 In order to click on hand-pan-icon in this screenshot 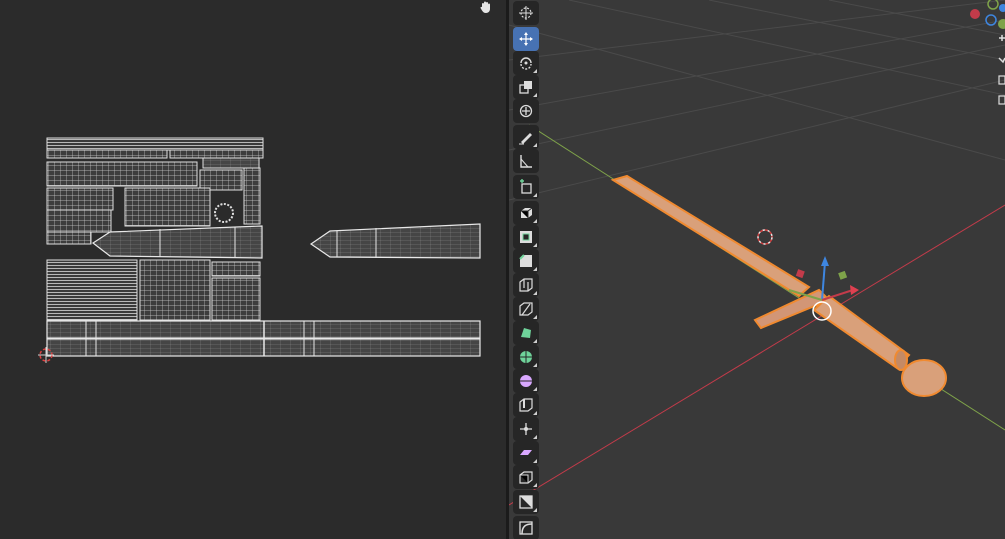, I will do `click(489, 9)`.